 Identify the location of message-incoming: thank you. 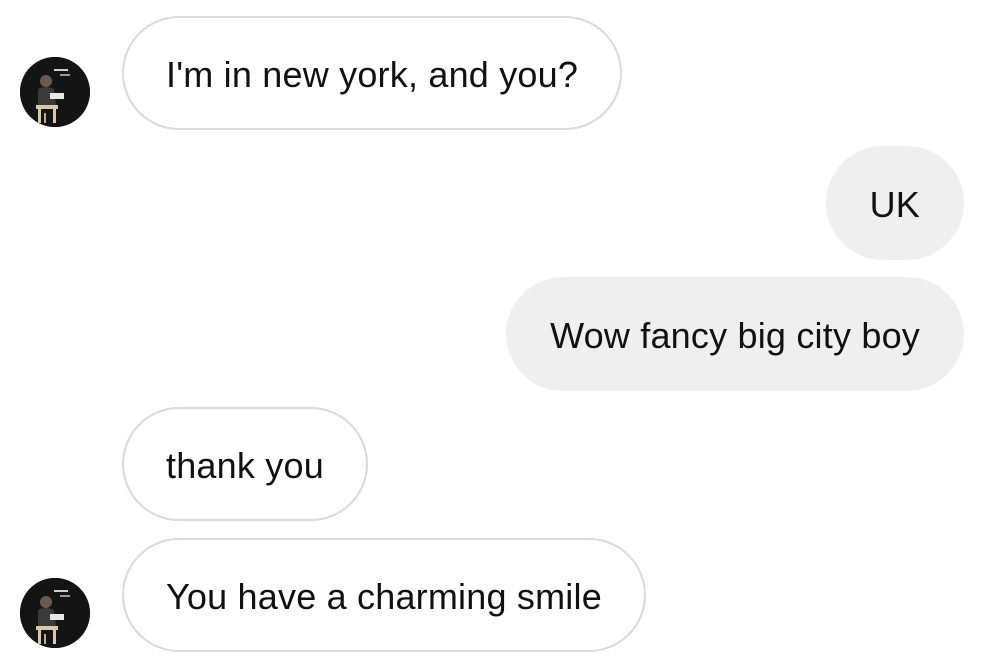
(245, 464).